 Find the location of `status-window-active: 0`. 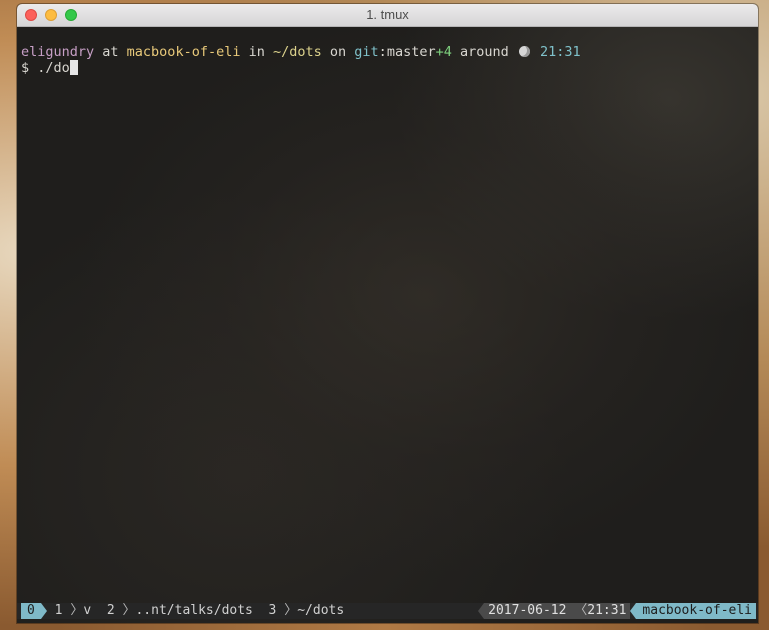

status-window-active: 0 is located at coordinates (31, 611).